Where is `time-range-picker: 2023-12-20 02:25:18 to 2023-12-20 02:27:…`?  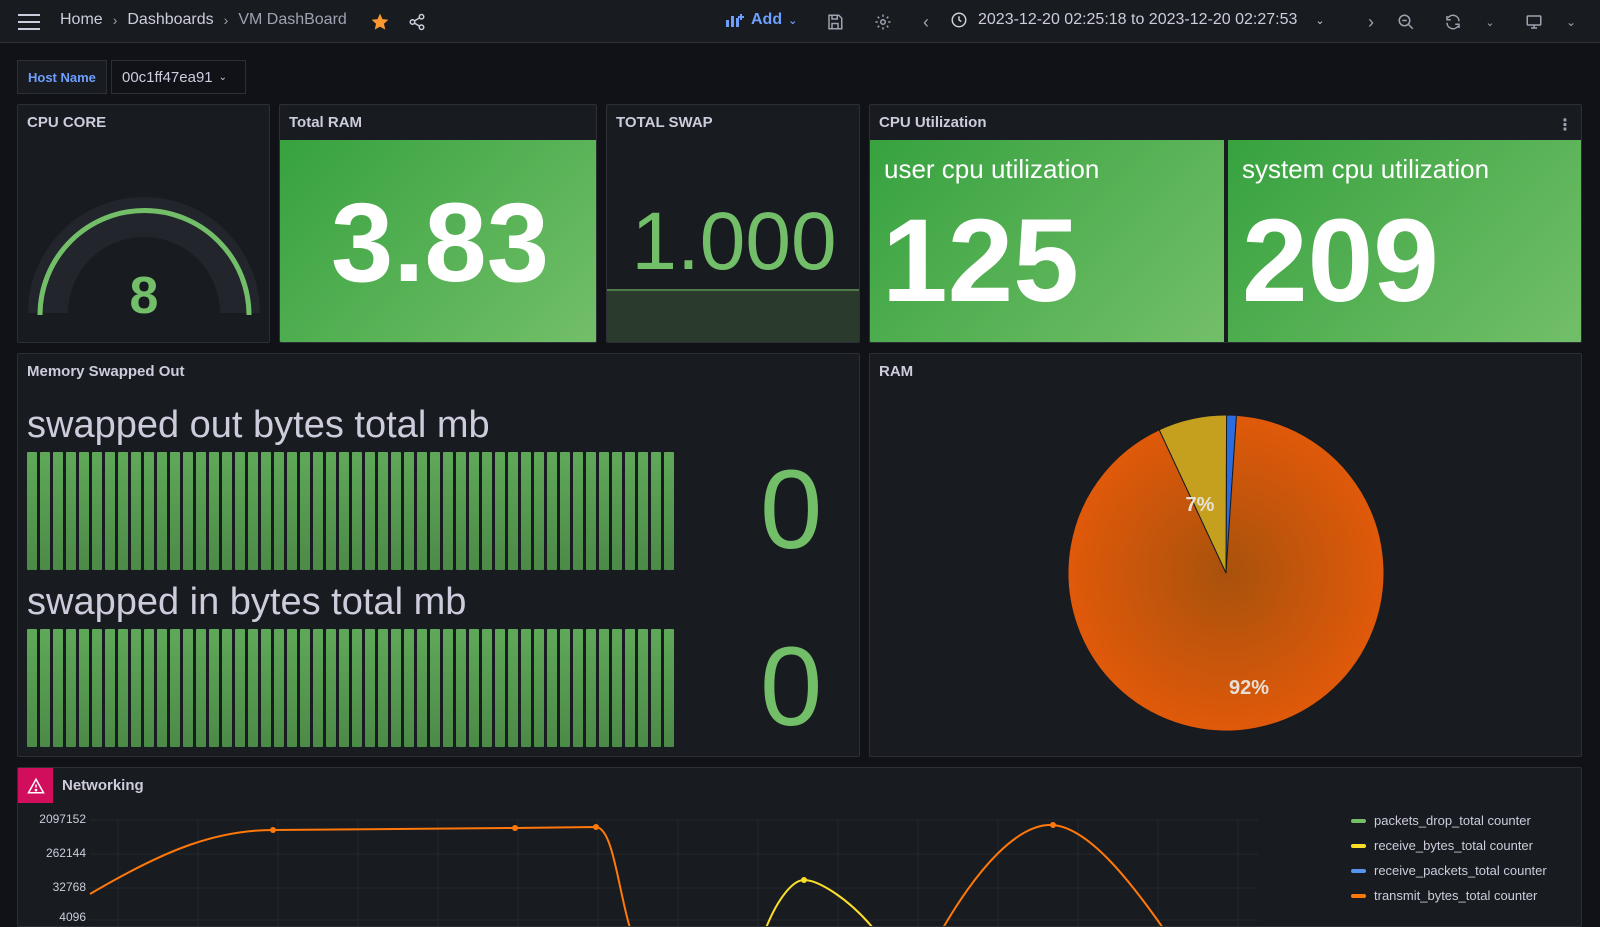 time-range-picker: 2023-12-20 02:25:18 to 2023-12-20 02:27:… is located at coordinates (1137, 20).